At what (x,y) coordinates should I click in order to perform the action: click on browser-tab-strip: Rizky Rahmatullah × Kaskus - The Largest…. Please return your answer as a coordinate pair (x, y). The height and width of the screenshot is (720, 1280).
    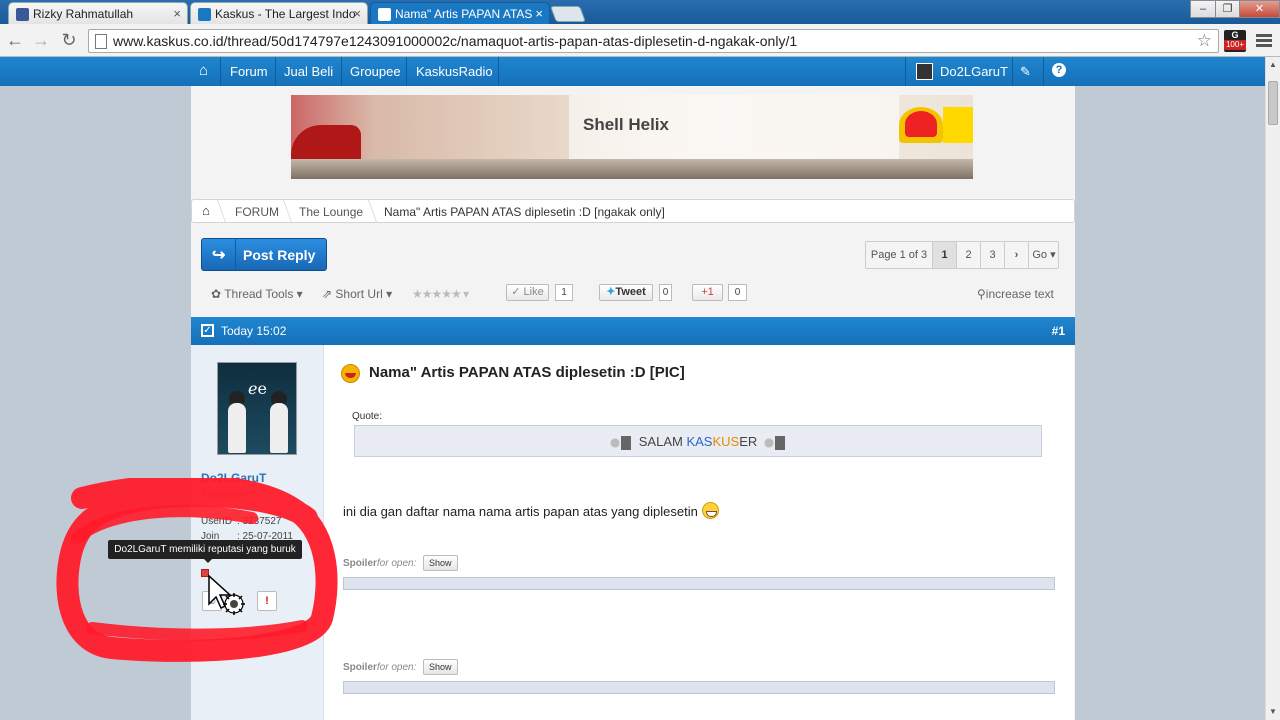
    Looking at the image, I should click on (640, 12).